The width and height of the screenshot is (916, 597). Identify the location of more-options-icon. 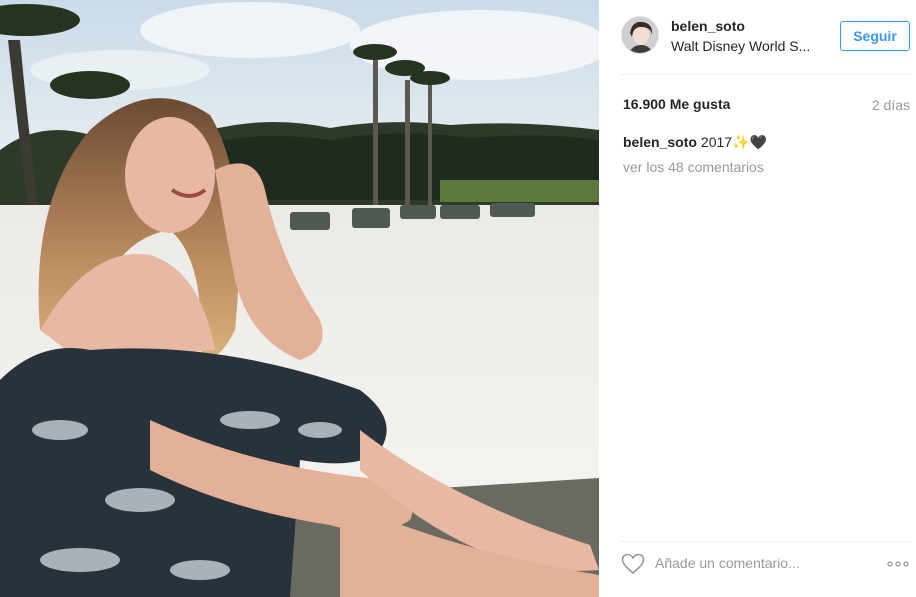
(898, 564).